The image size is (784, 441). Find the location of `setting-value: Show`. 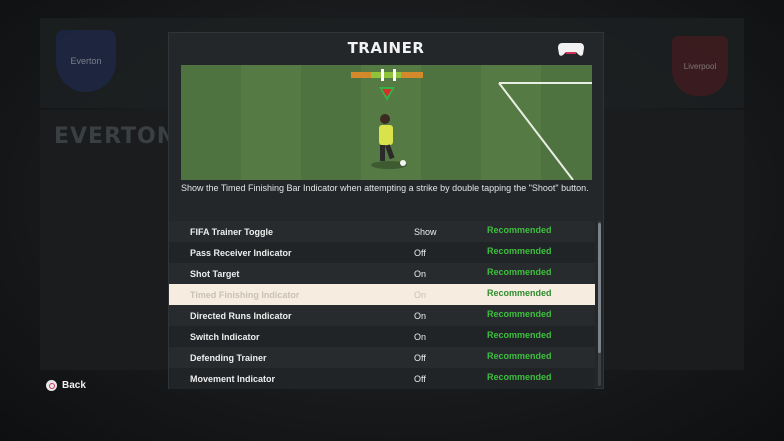

setting-value: Show is located at coordinates (425, 232).